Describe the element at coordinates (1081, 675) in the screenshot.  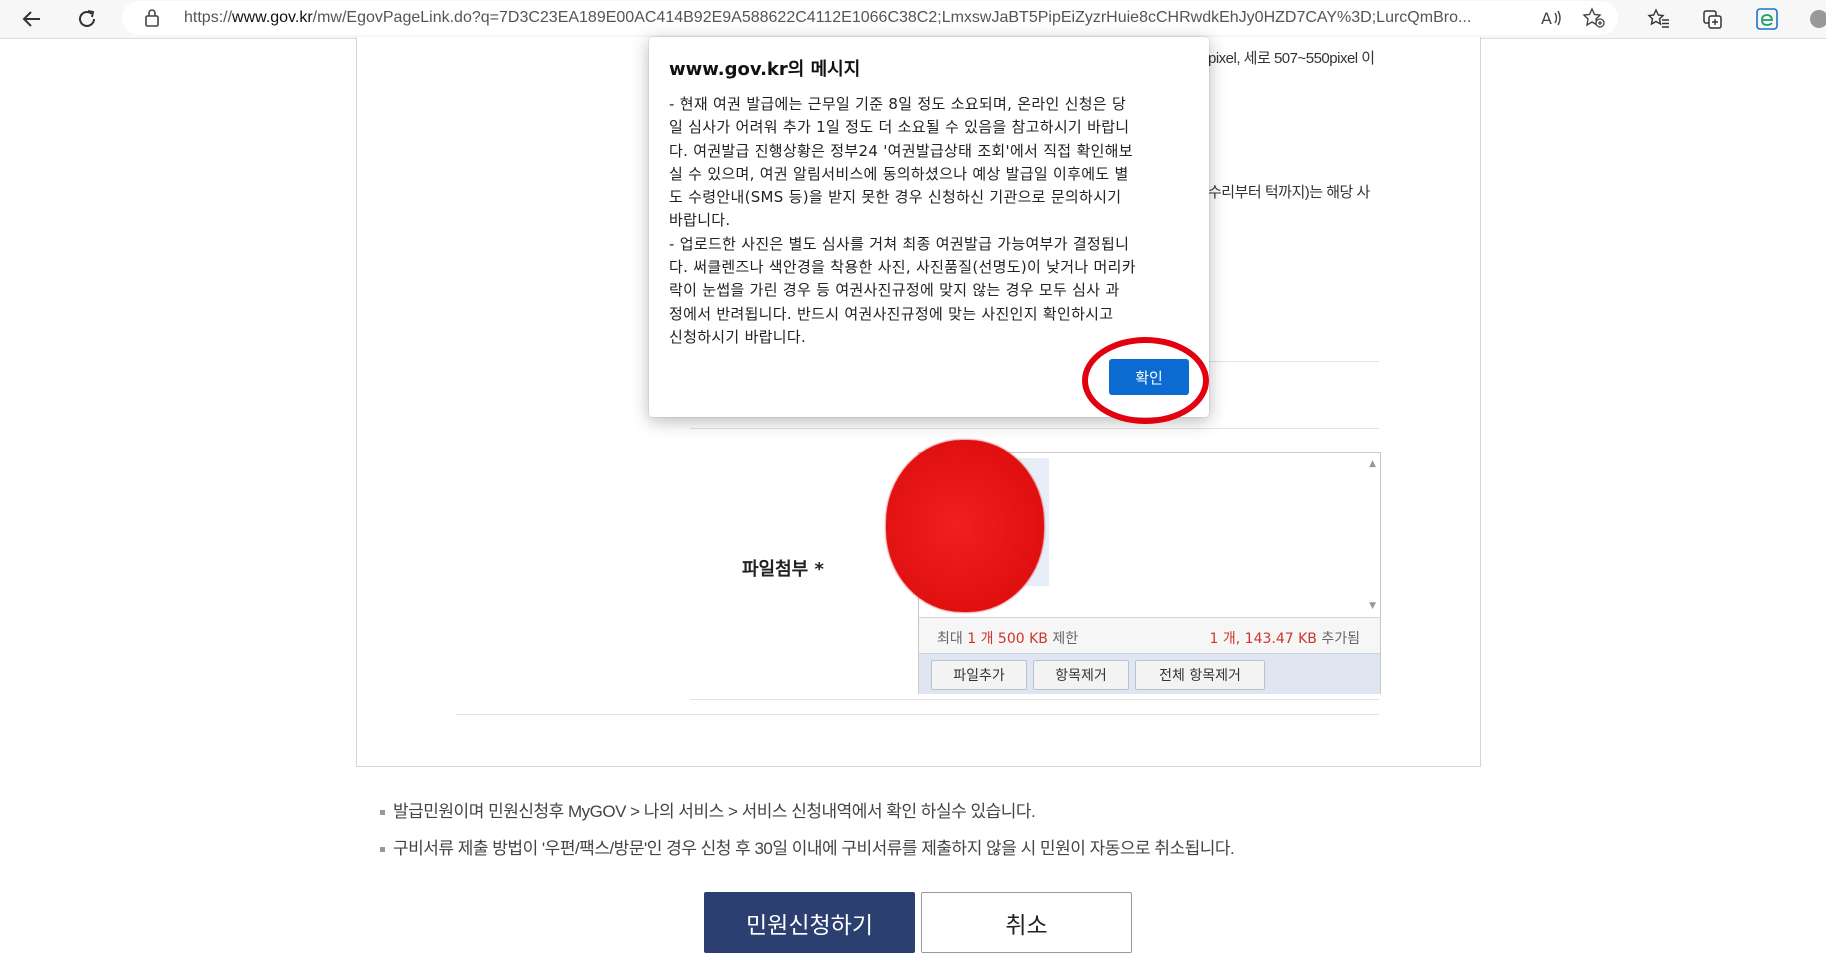
I see `remove-item-button: 항목제거` at that location.